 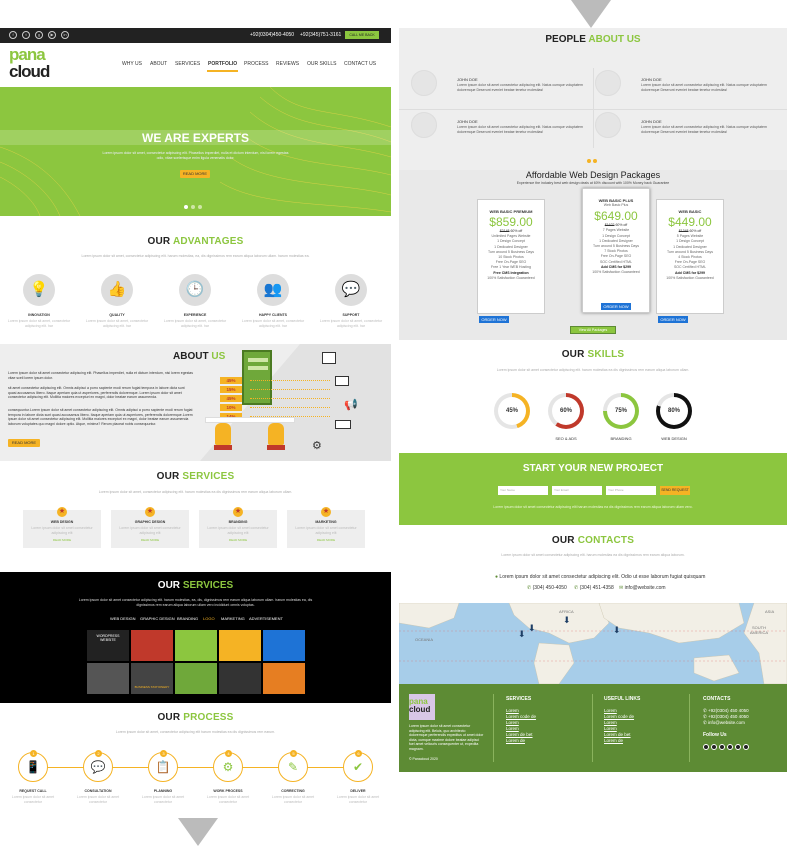 I want to click on skill-label: WEB DESIGN, so click(x=674, y=438).